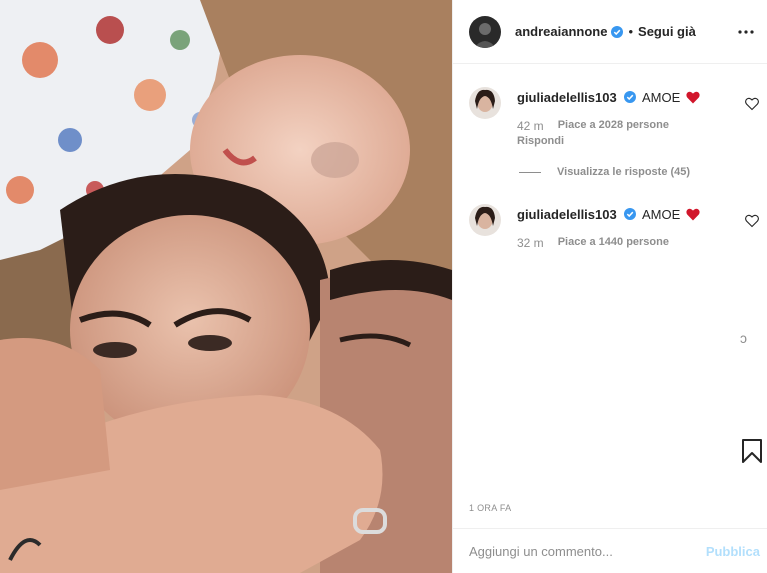 The height and width of the screenshot is (573, 767). Describe the element at coordinates (746, 32) in the screenshot. I see `more-options-icon` at that location.